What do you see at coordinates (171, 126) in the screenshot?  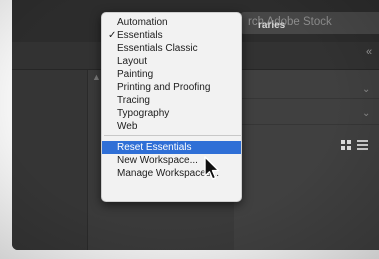 I see `menu-item-web: Web` at bounding box center [171, 126].